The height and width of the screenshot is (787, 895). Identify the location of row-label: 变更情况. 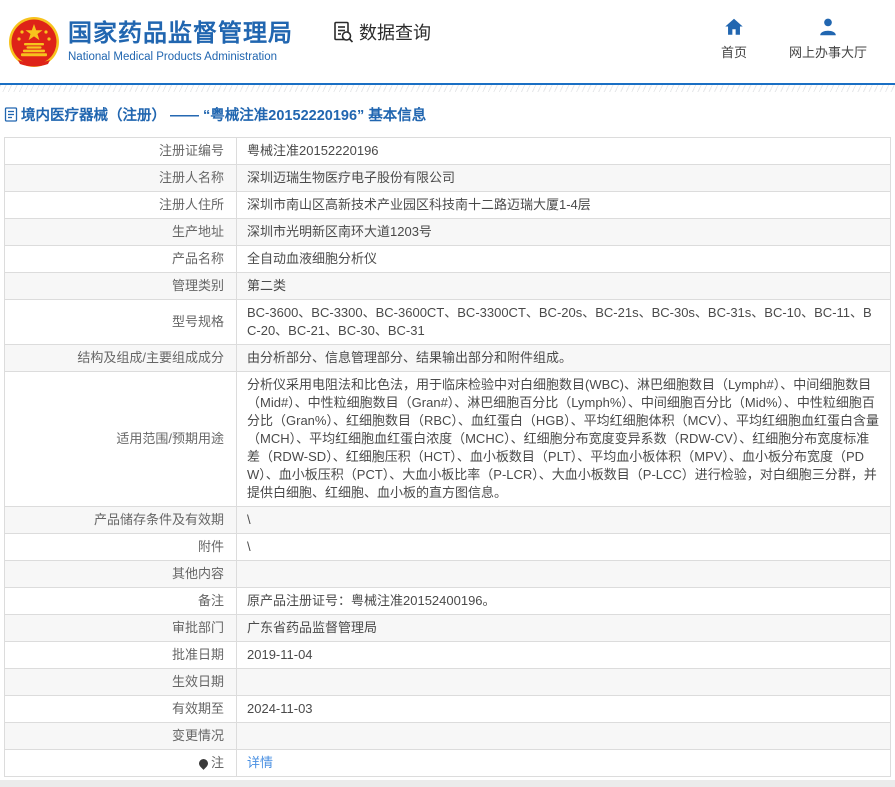
(120, 736).